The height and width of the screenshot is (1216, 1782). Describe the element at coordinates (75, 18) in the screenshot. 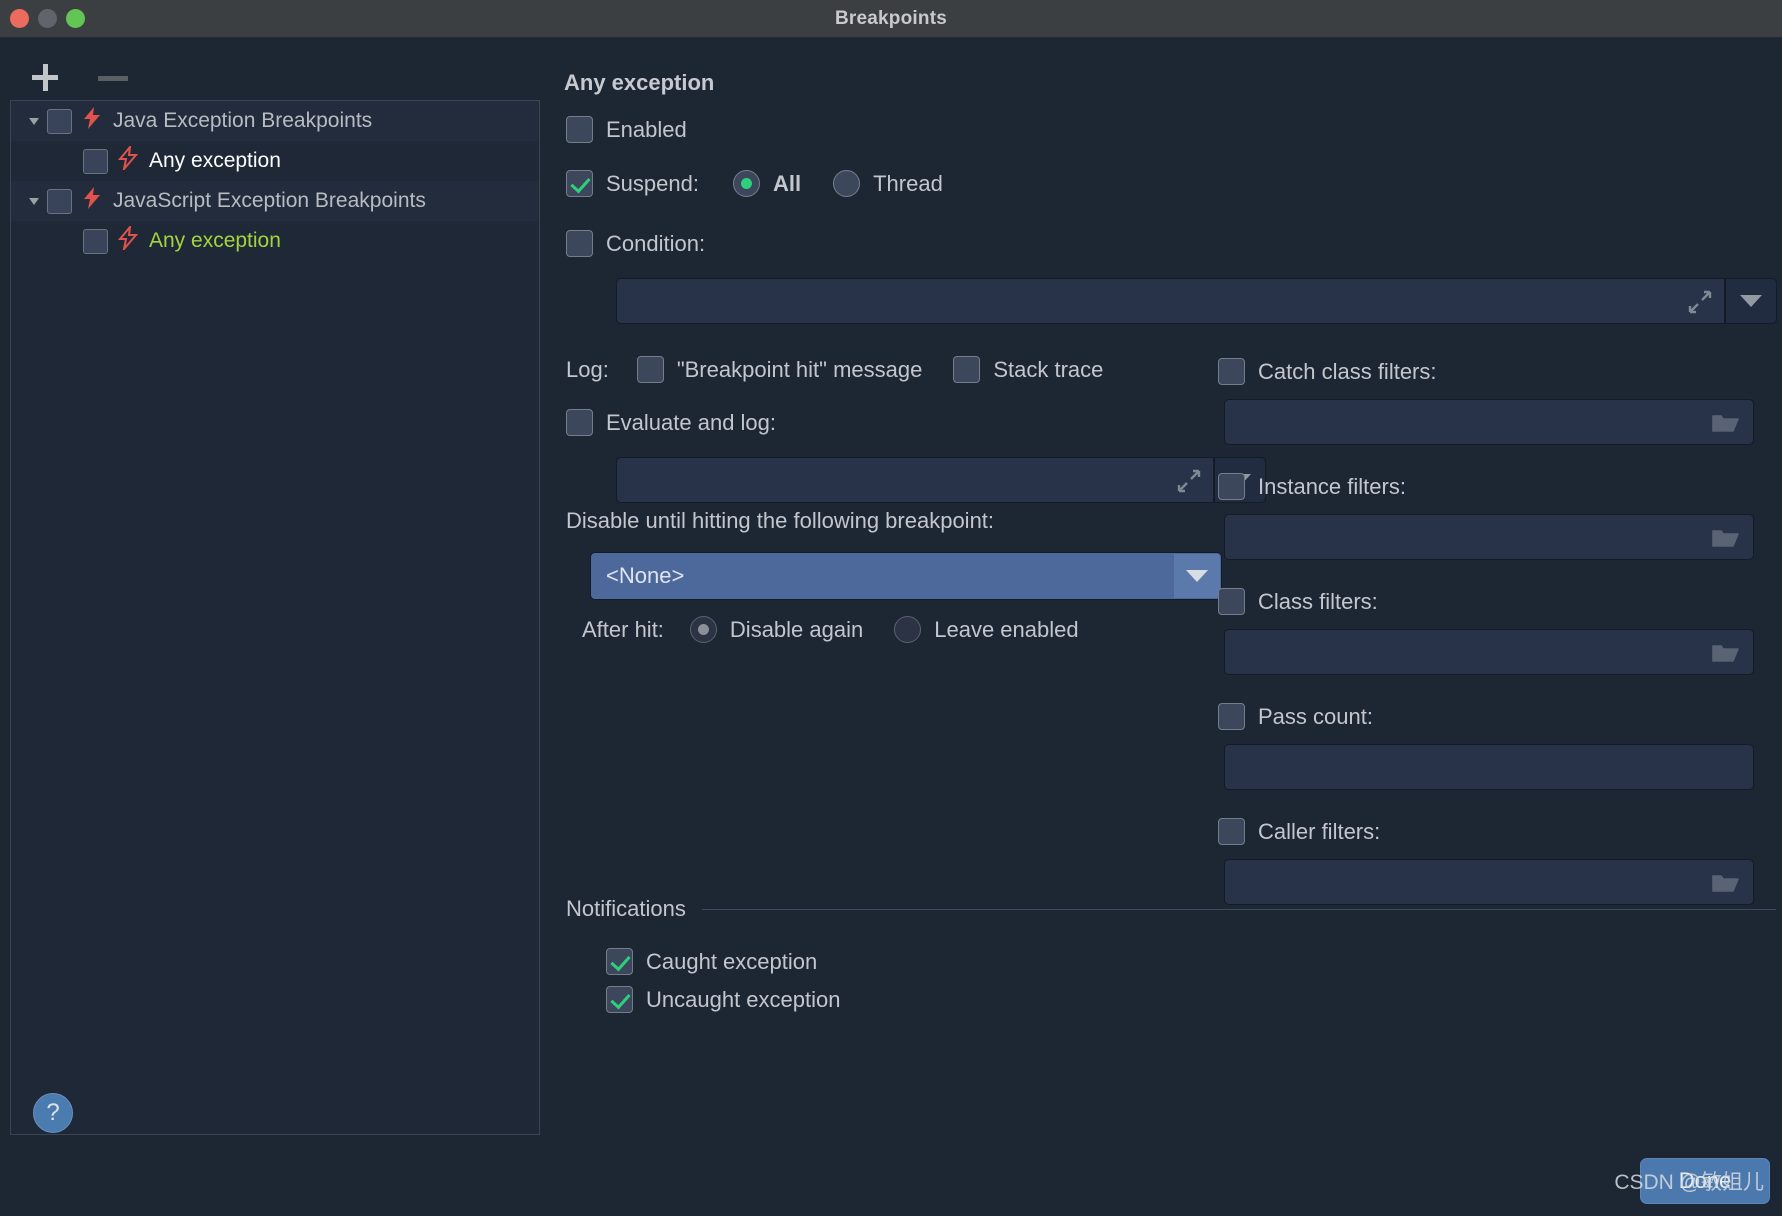

I see `maximize-button` at that location.